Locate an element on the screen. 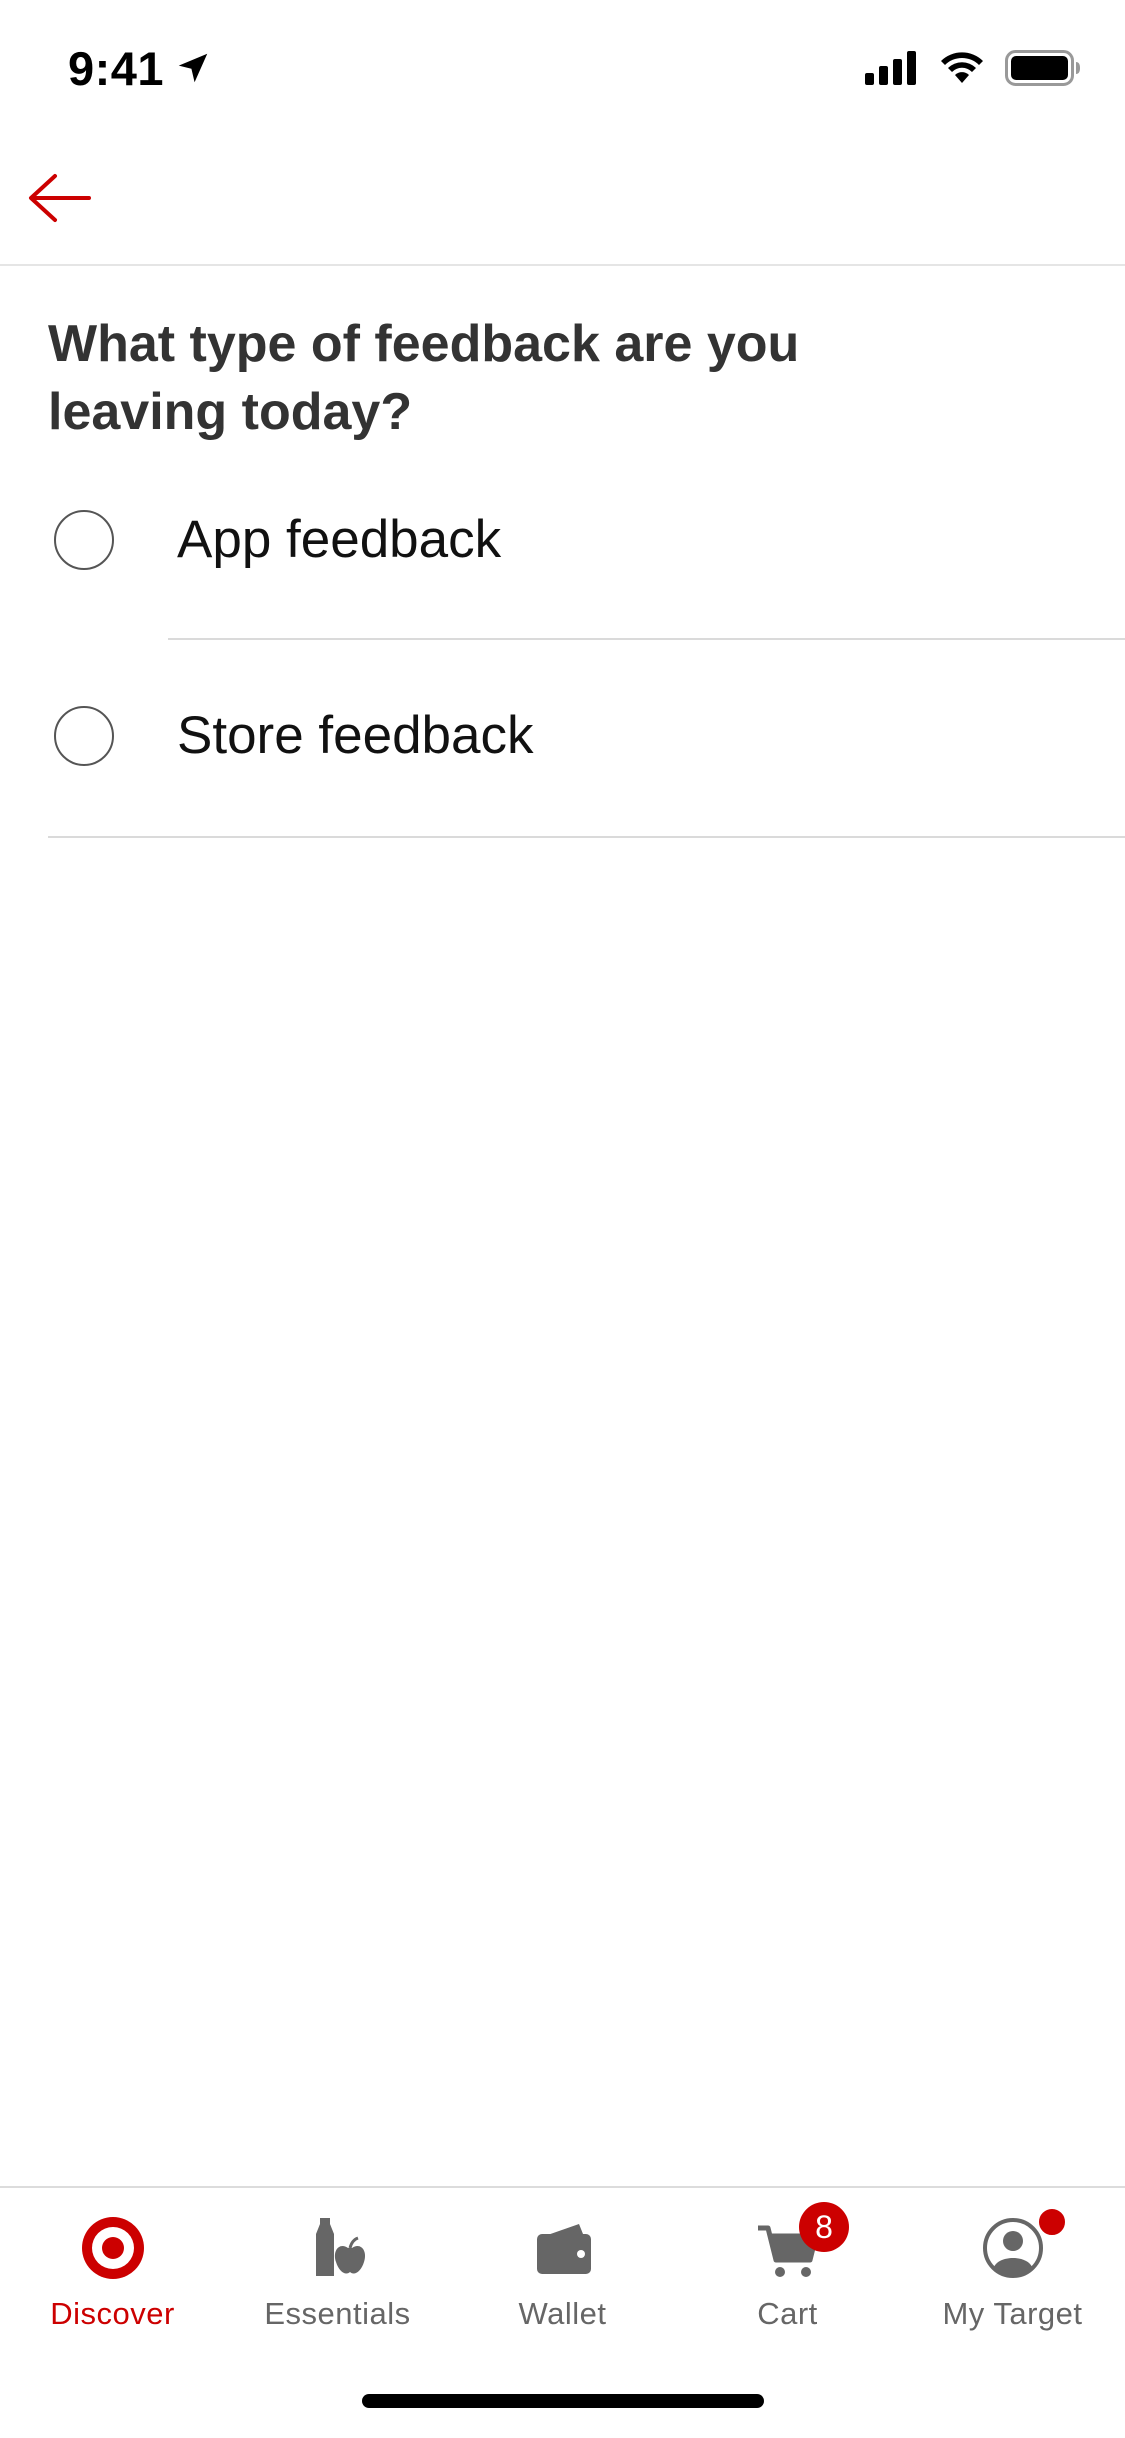 The image size is (1125, 2438). cellular-signal-icon is located at coordinates (890, 68).